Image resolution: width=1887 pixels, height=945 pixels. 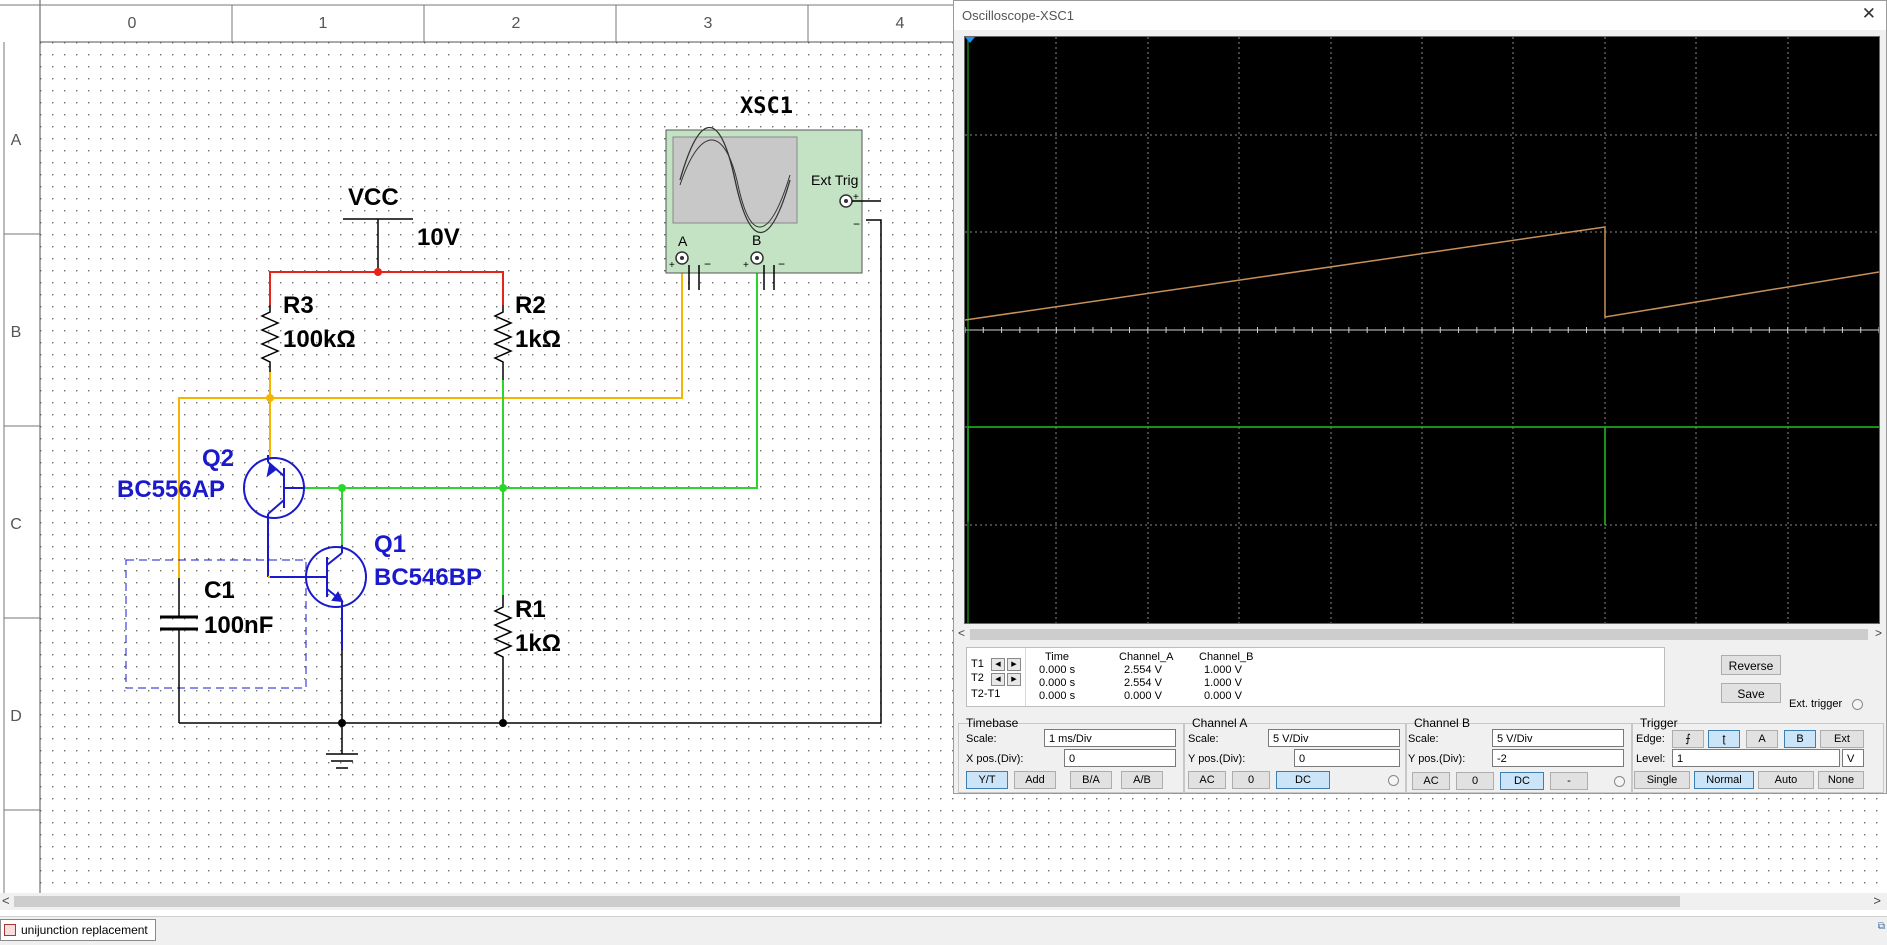 What do you see at coordinates (219, 590) in the screenshot?
I see `c1-name: C1` at bounding box center [219, 590].